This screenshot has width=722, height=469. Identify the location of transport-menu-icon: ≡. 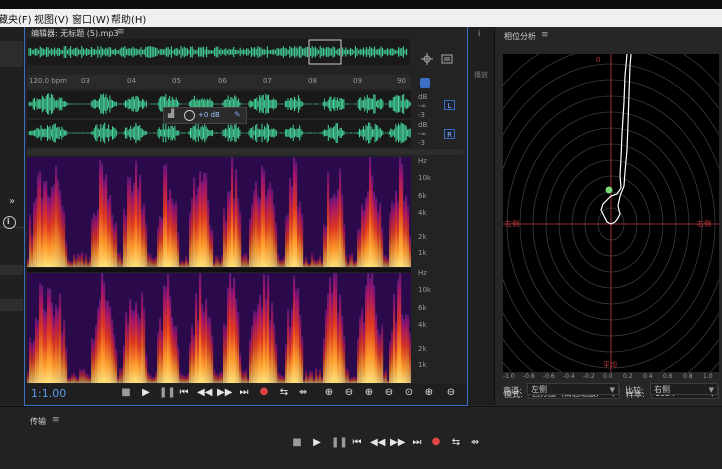
(56, 420).